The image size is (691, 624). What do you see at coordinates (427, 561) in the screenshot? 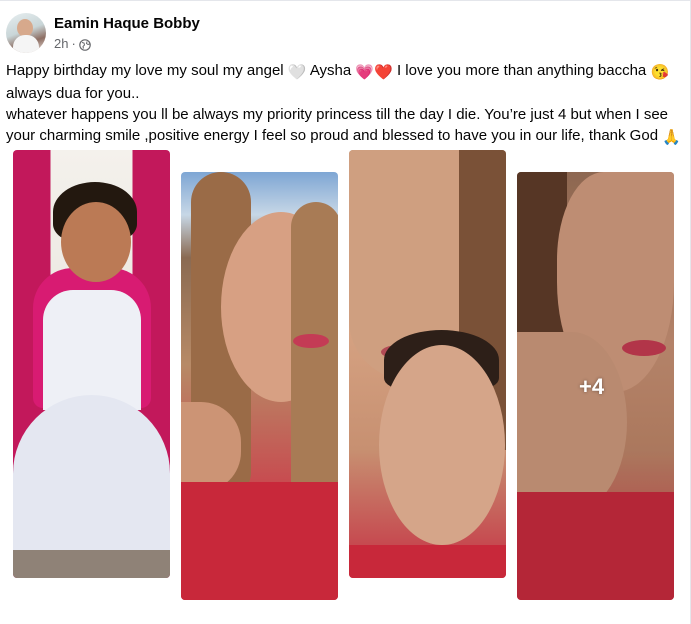
I see `photo-3-shirt` at bounding box center [427, 561].